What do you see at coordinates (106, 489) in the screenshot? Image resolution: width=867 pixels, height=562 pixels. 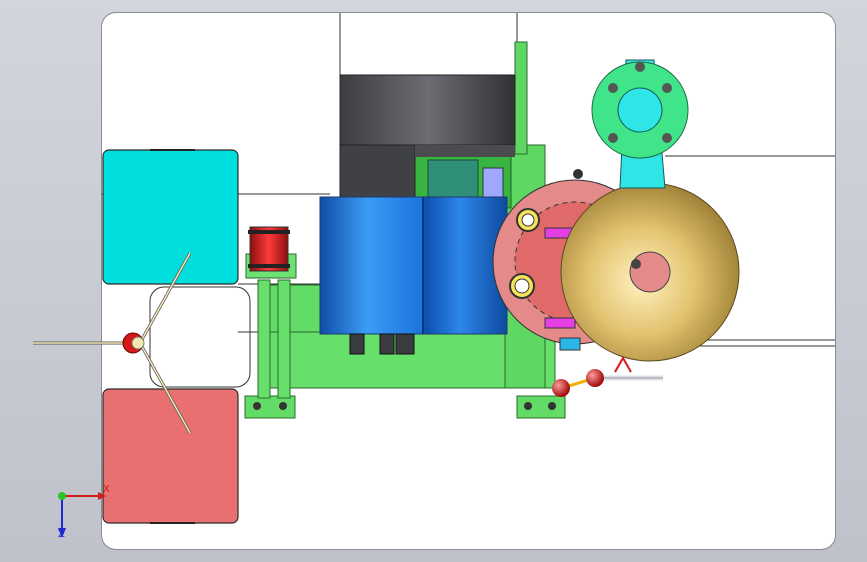 I see `x-axis-label: X` at bounding box center [106, 489].